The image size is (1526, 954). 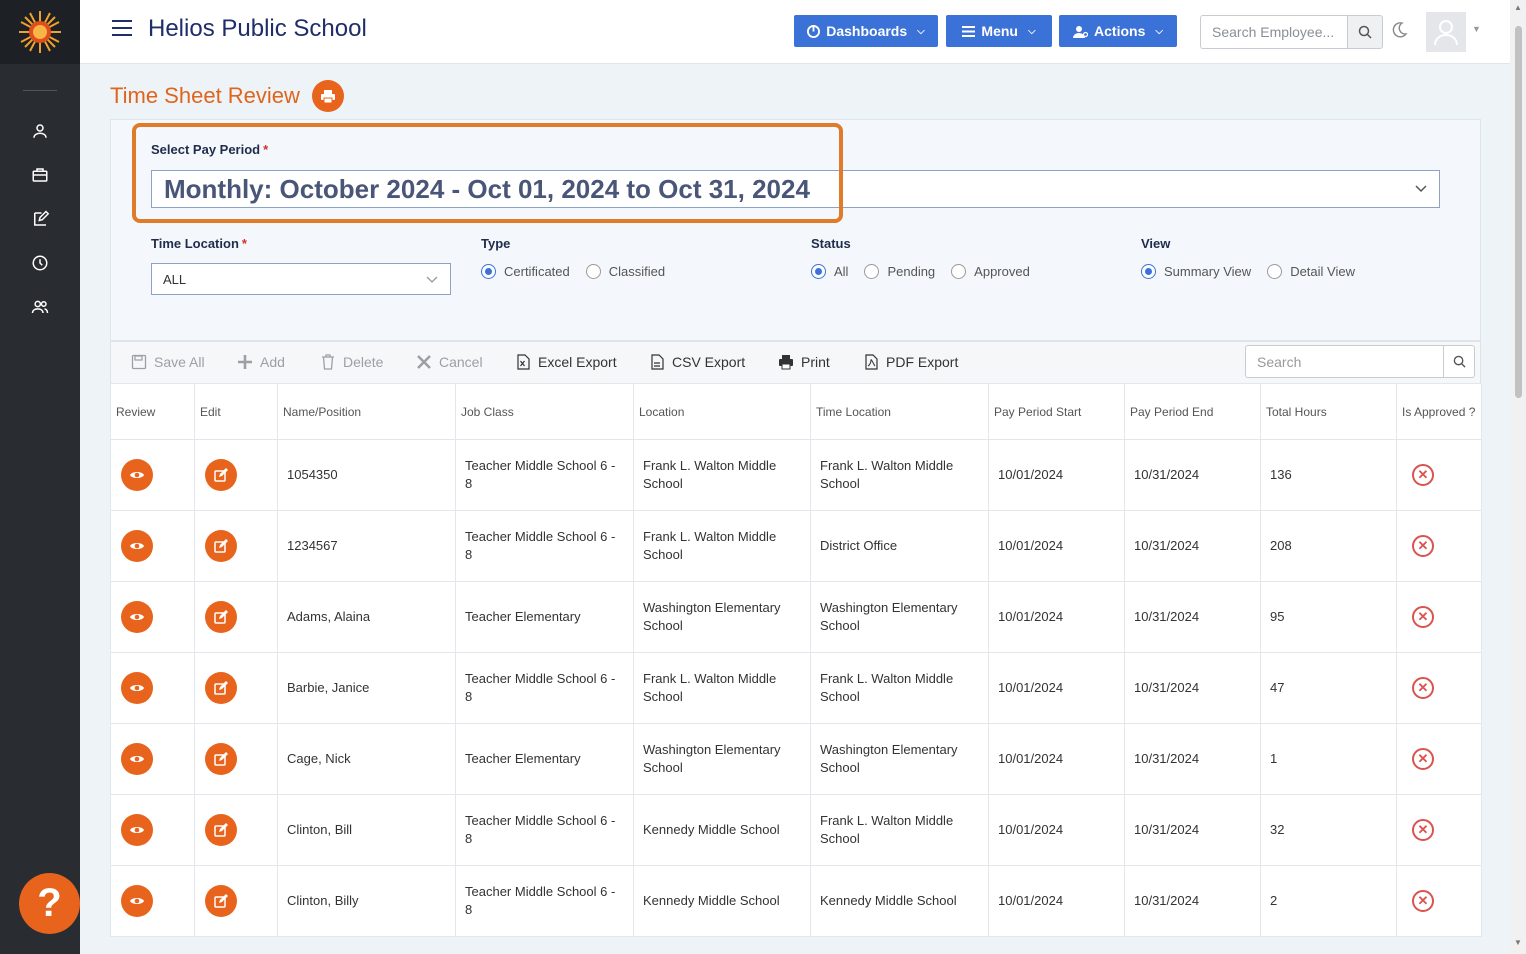 What do you see at coordinates (1156, 243) in the screenshot?
I see `view-label: View` at bounding box center [1156, 243].